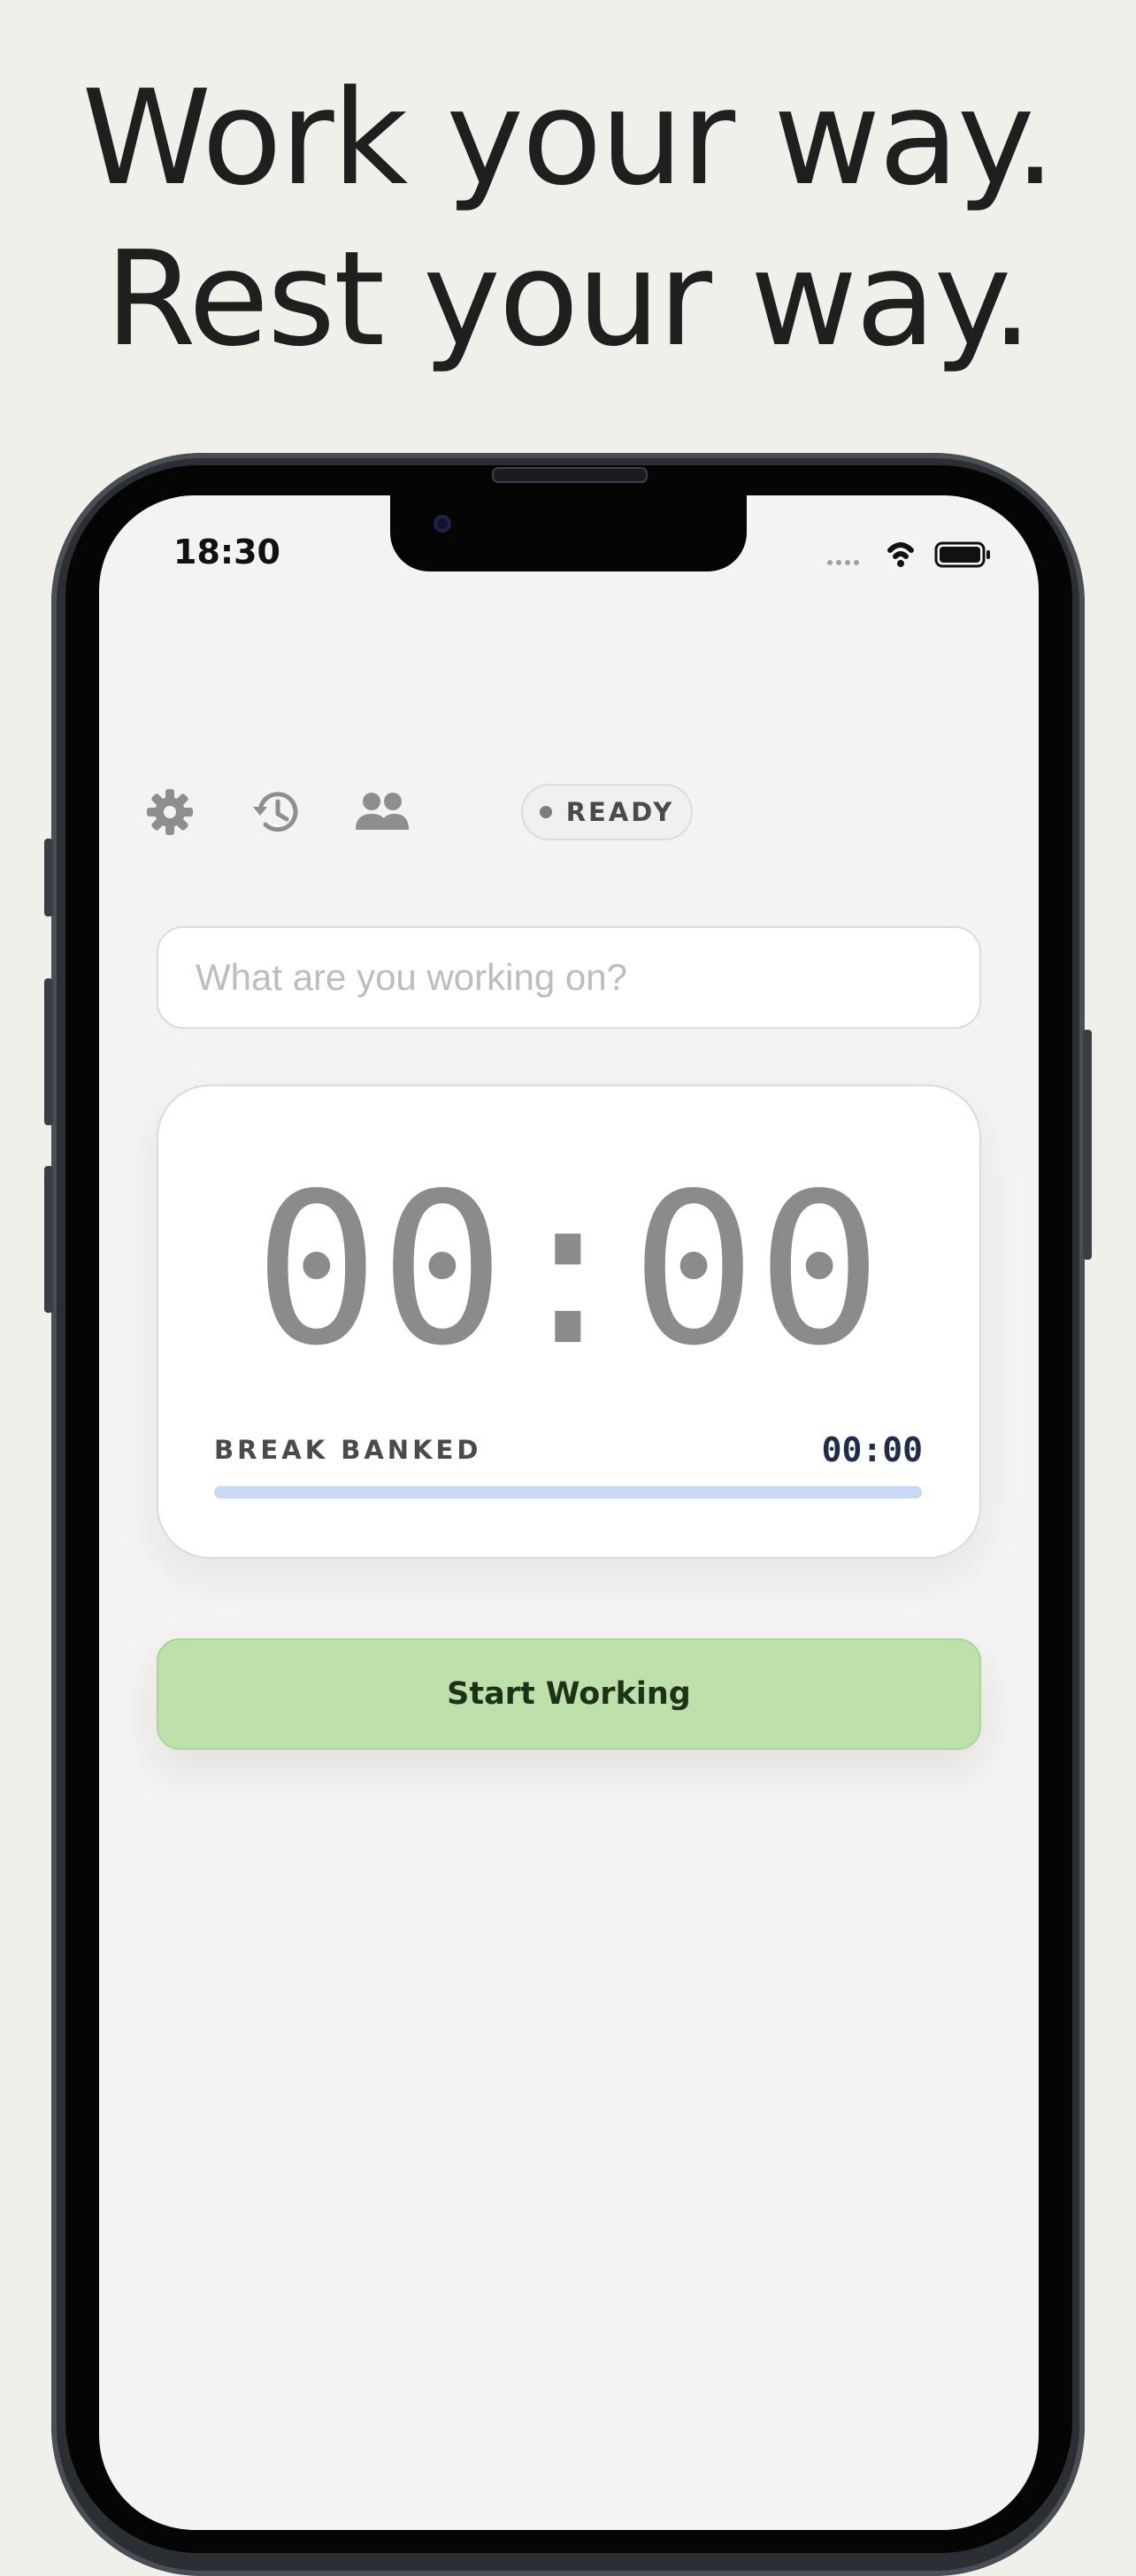 Image resolution: width=1136 pixels, height=2576 pixels. I want to click on notch, so click(568, 533).